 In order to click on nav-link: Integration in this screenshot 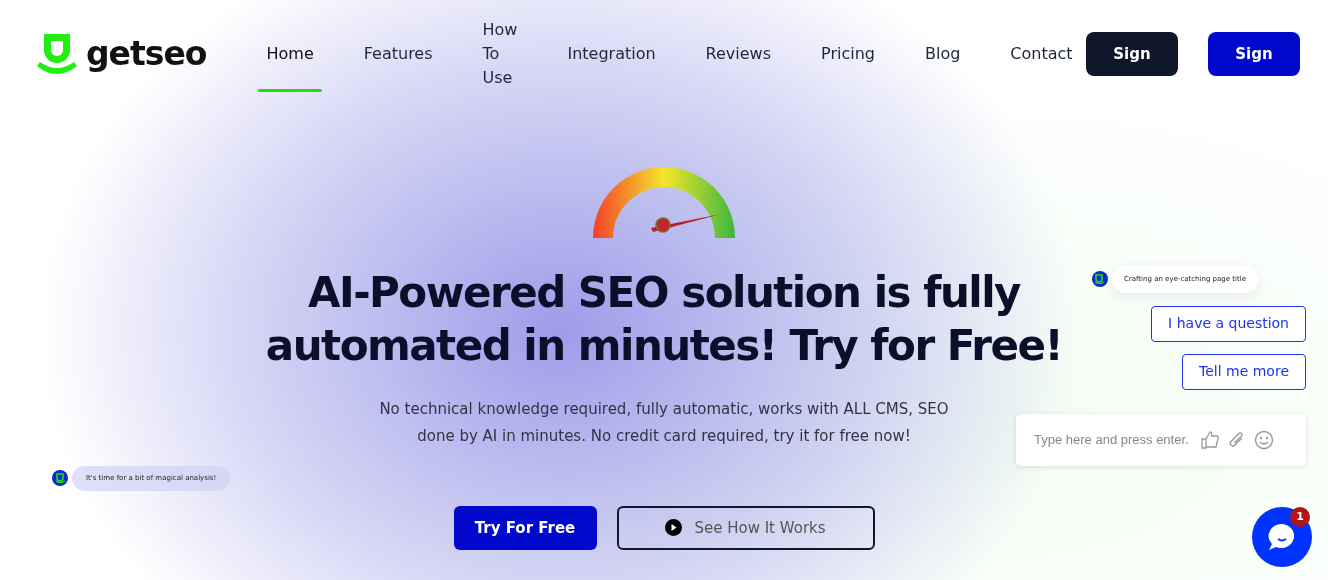, I will do `click(611, 54)`.